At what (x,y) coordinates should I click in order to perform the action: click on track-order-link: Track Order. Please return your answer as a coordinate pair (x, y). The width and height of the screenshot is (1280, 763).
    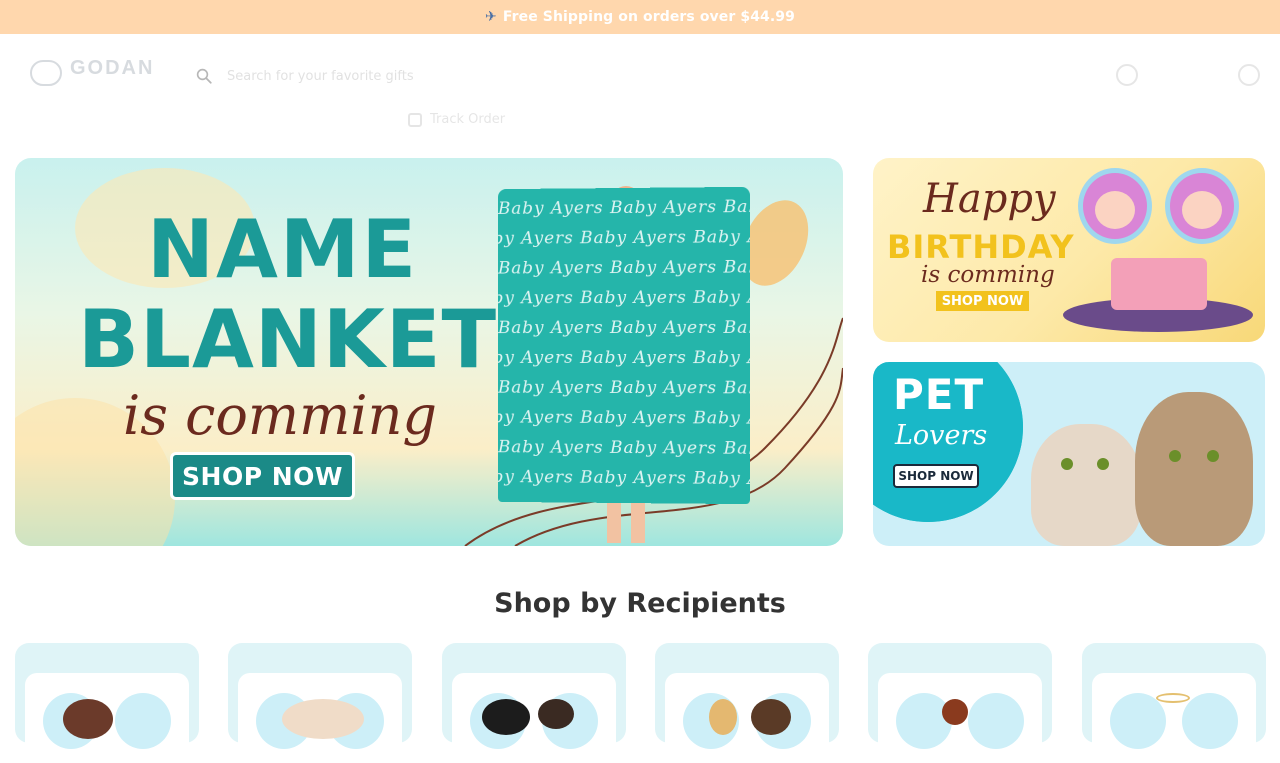
    Looking at the image, I should click on (456, 119).